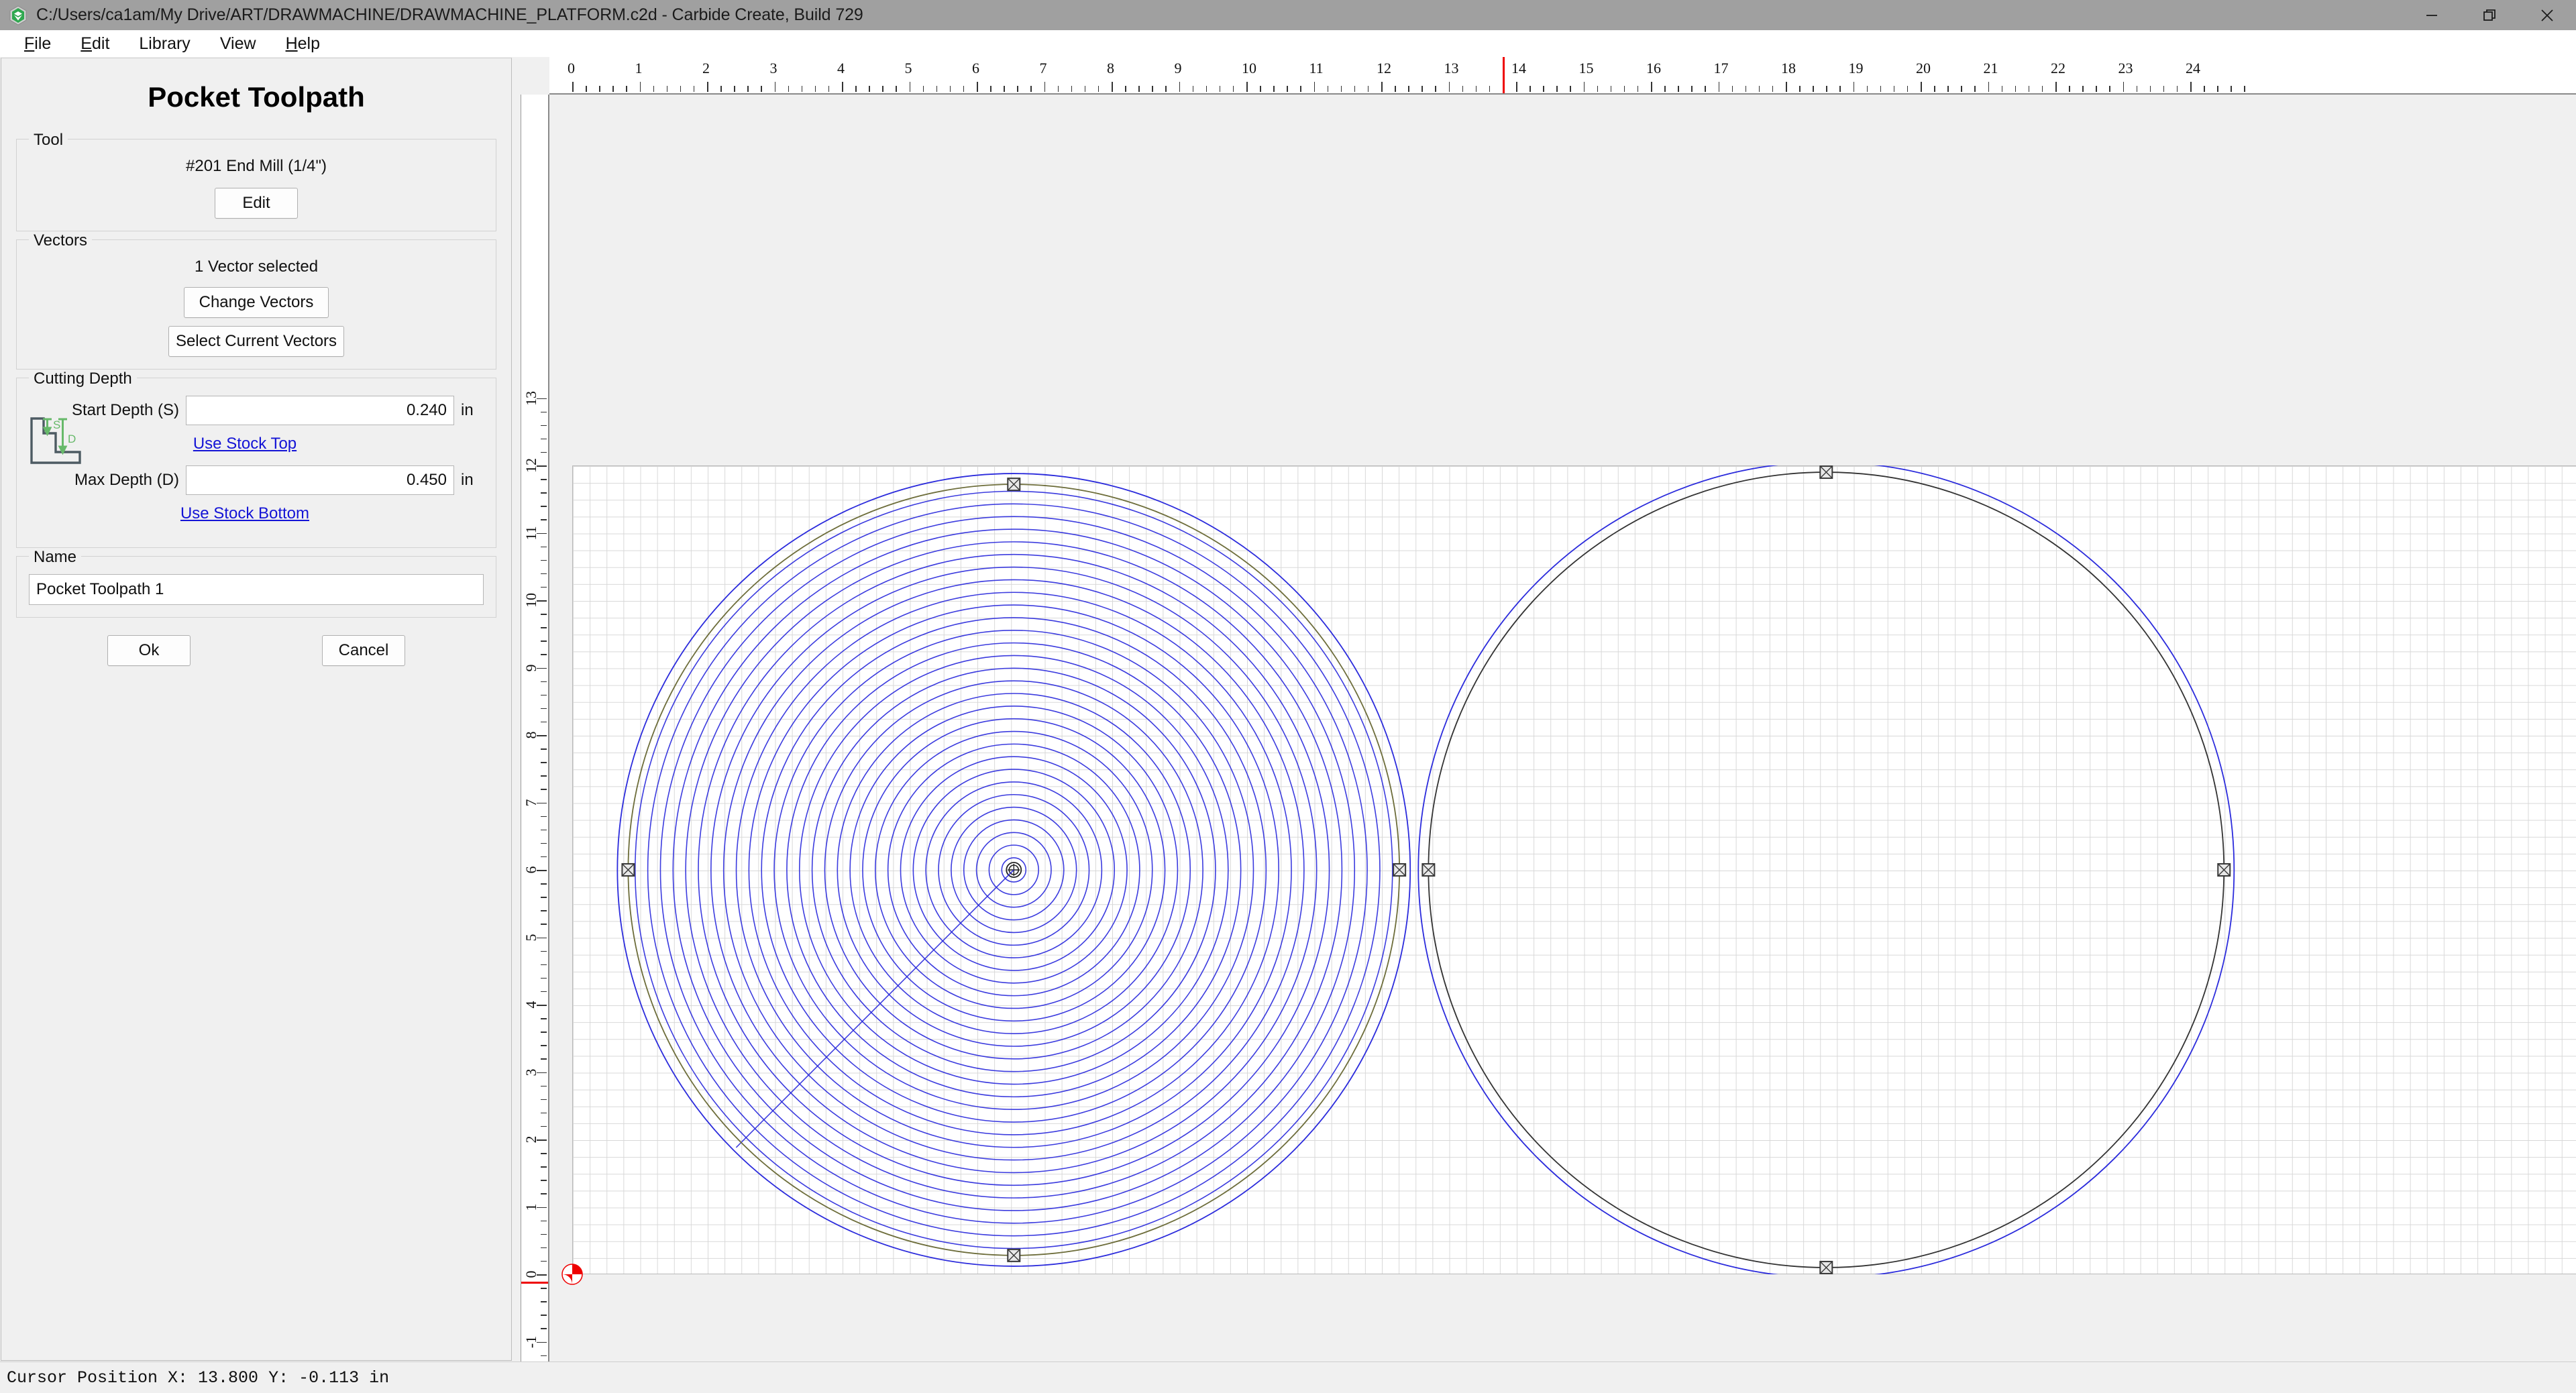 This screenshot has width=2576, height=1393. What do you see at coordinates (164, 44) in the screenshot?
I see `menu-item-library: Library` at bounding box center [164, 44].